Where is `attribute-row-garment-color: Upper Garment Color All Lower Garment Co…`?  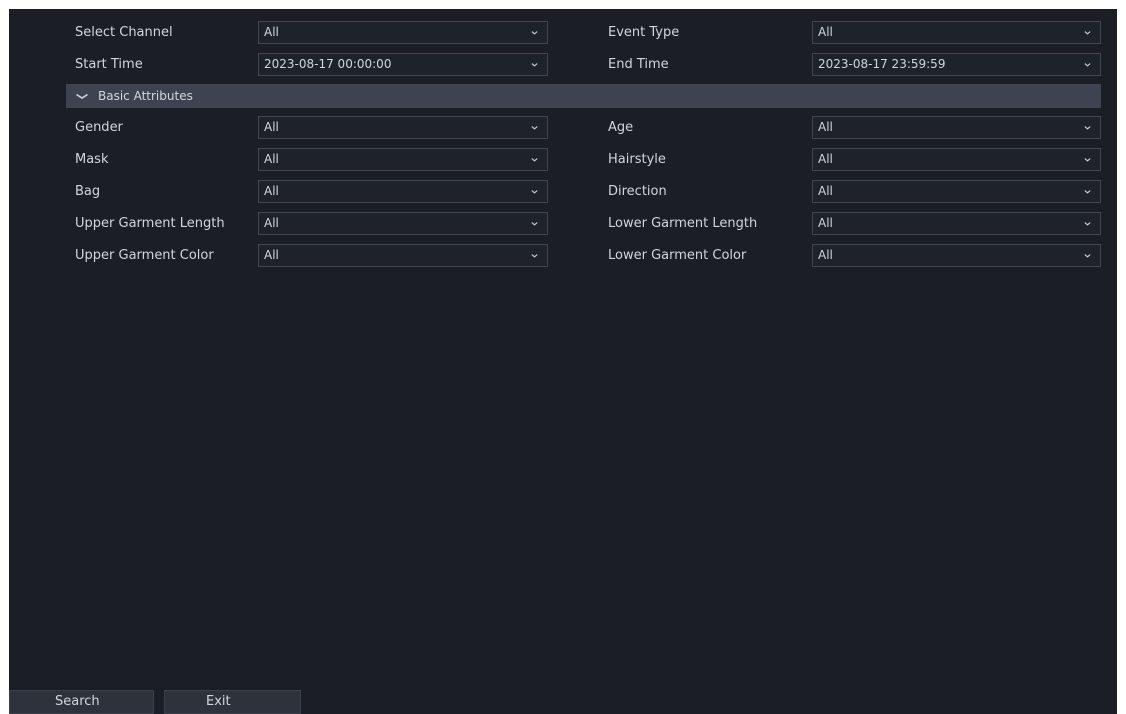 attribute-row-garment-color: Upper Garment Color All Lower Garment Co… is located at coordinates (563, 256).